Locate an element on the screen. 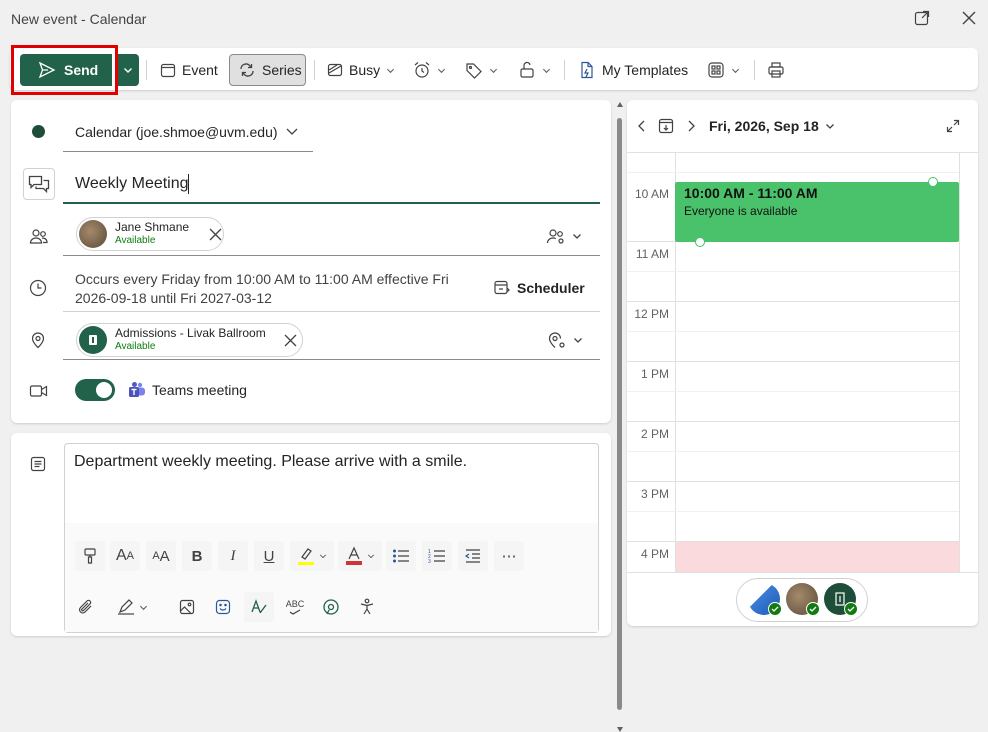 Image resolution: width=988 pixels, height=732 pixels. printer-icon is located at coordinates (776, 70).